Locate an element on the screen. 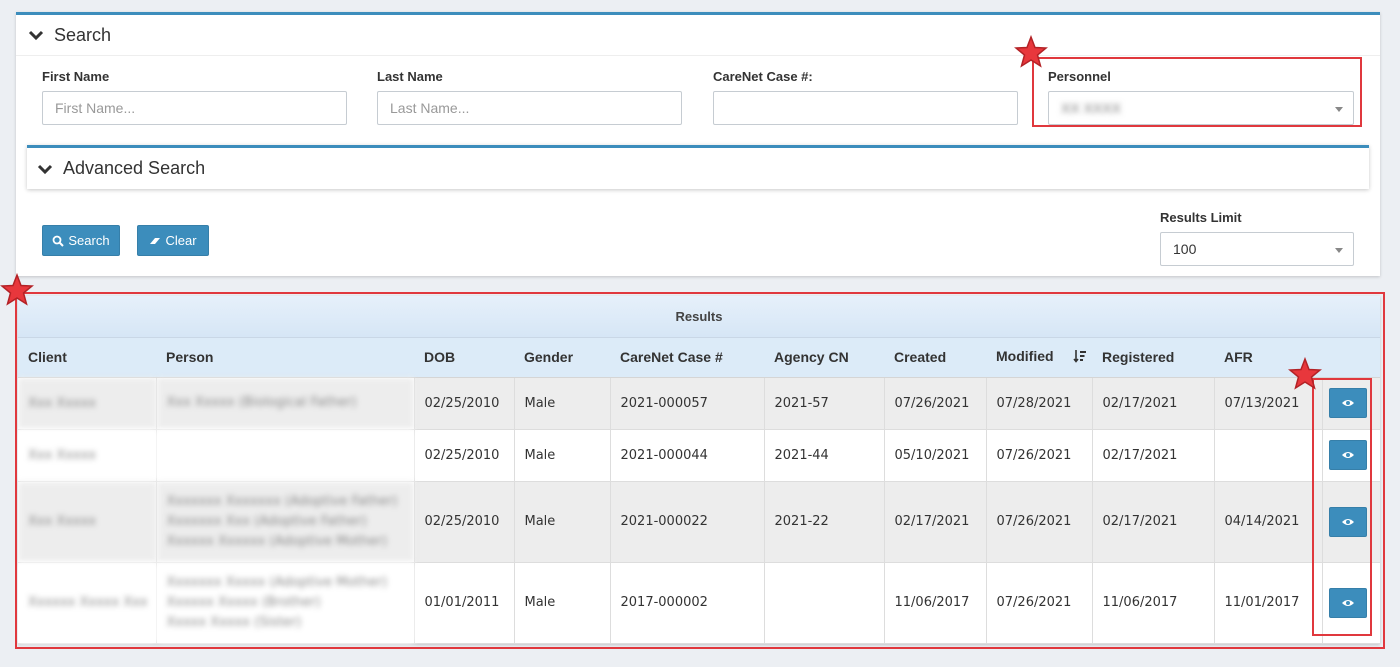  last-name-label: Last Name is located at coordinates (410, 76).